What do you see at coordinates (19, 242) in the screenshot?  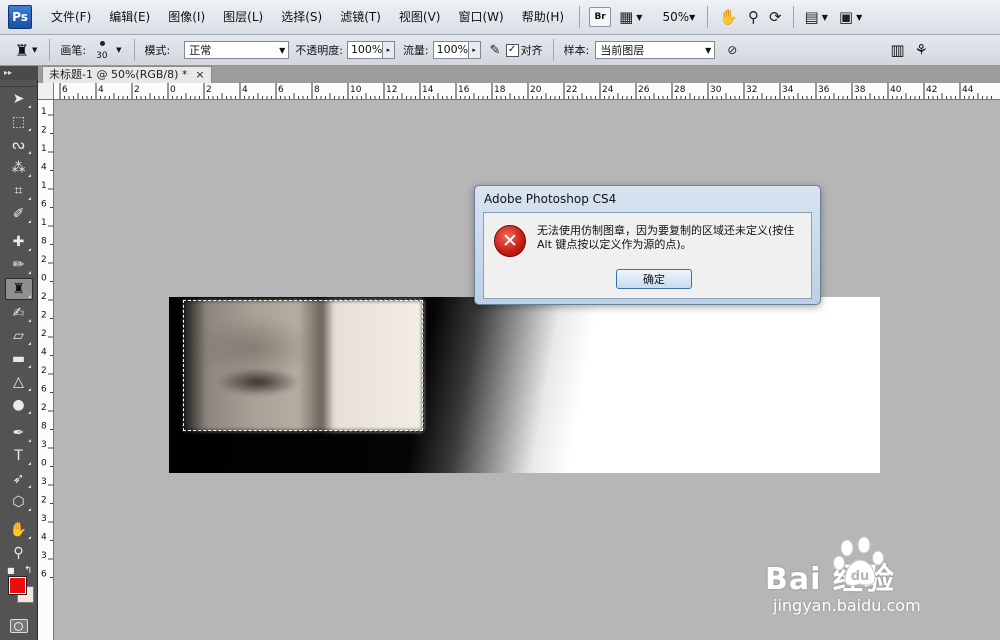 I see `healing-brush-tool-icon: ✚` at bounding box center [19, 242].